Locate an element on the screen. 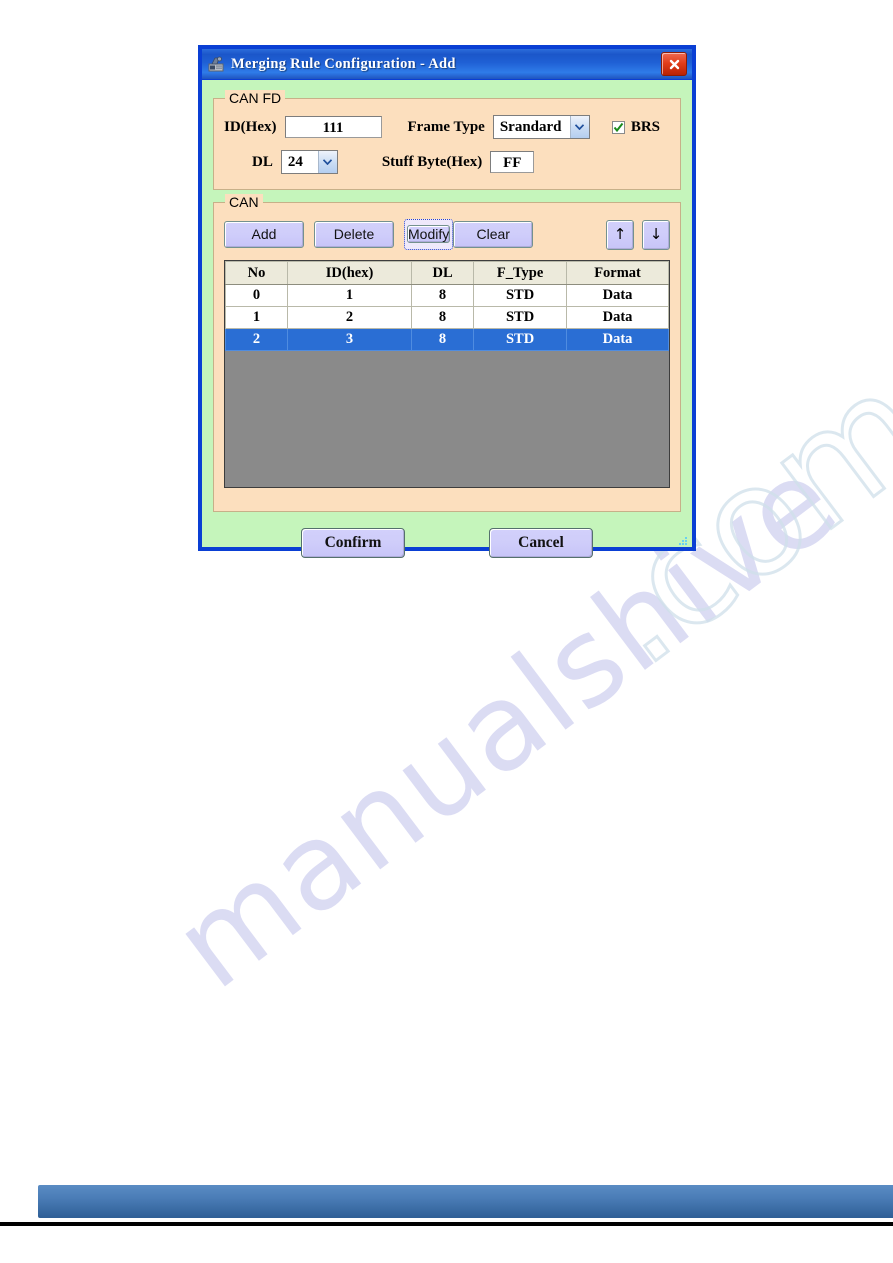 Image resolution: width=893 pixels, height=1263 pixels. stuff-byte-label: Stuff Byte(Hex) is located at coordinates (432, 161).